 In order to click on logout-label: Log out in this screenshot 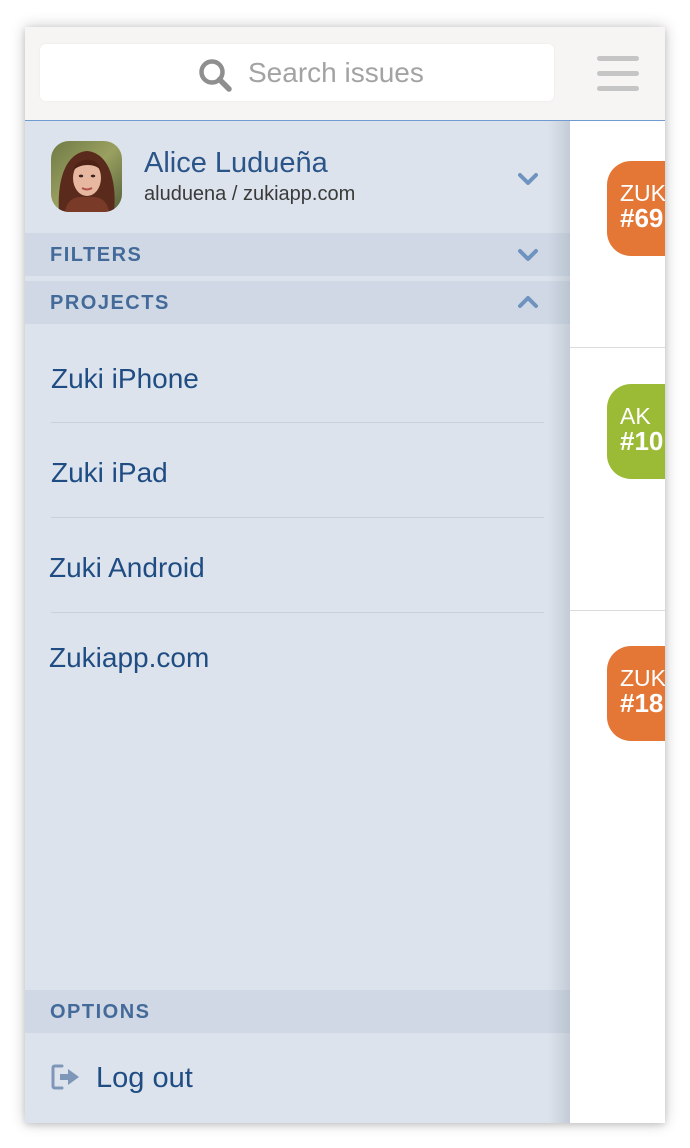, I will do `click(144, 1078)`.